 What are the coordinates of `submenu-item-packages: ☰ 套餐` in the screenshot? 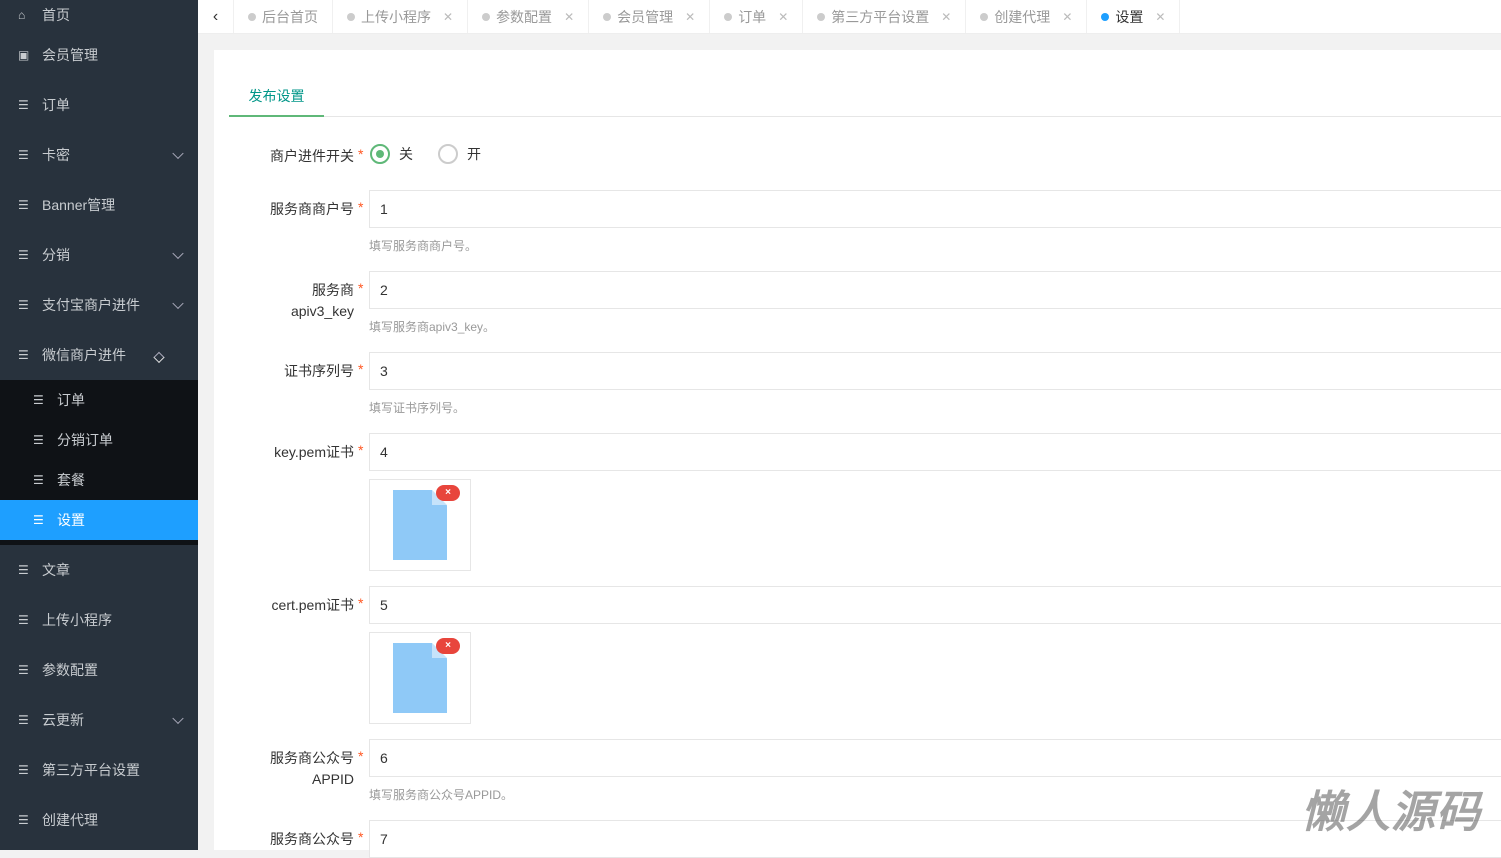 It's located at (99, 480).